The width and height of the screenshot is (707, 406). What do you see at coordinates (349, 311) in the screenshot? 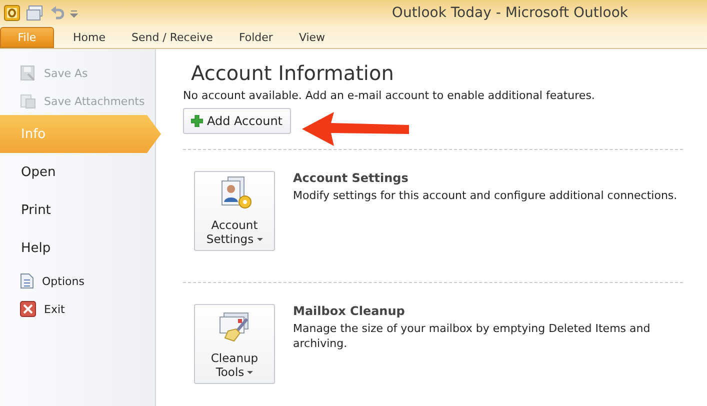
I see `option-title: Mailbox Cleanup` at bounding box center [349, 311].